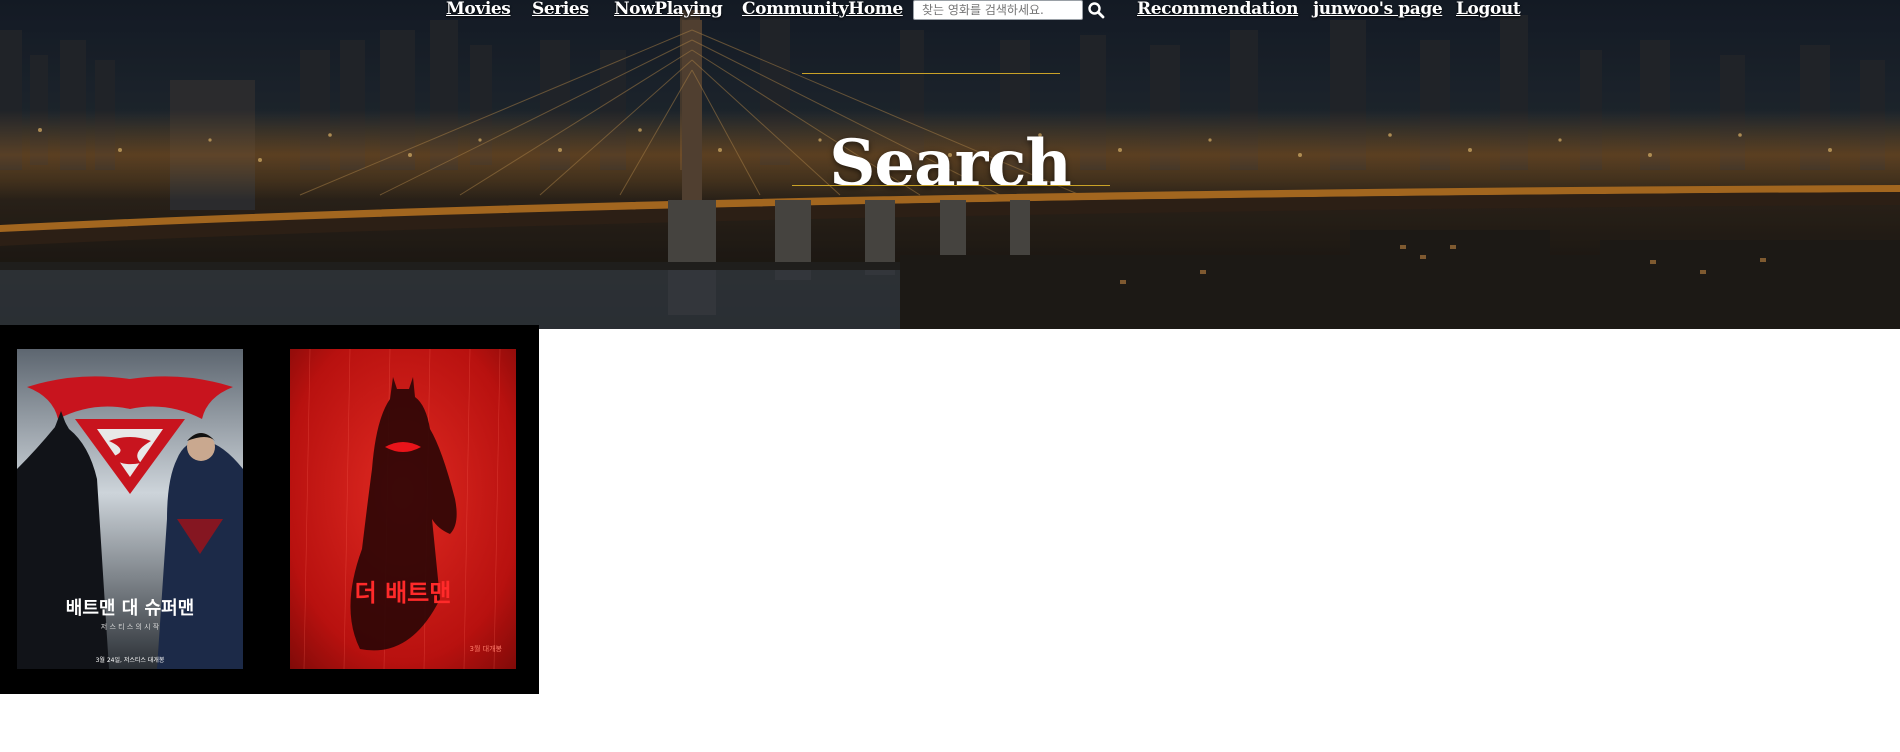  Describe the element at coordinates (130, 626) in the screenshot. I see `poster-1-subtitle-art: 저 스 티 스 의 시 작` at that location.